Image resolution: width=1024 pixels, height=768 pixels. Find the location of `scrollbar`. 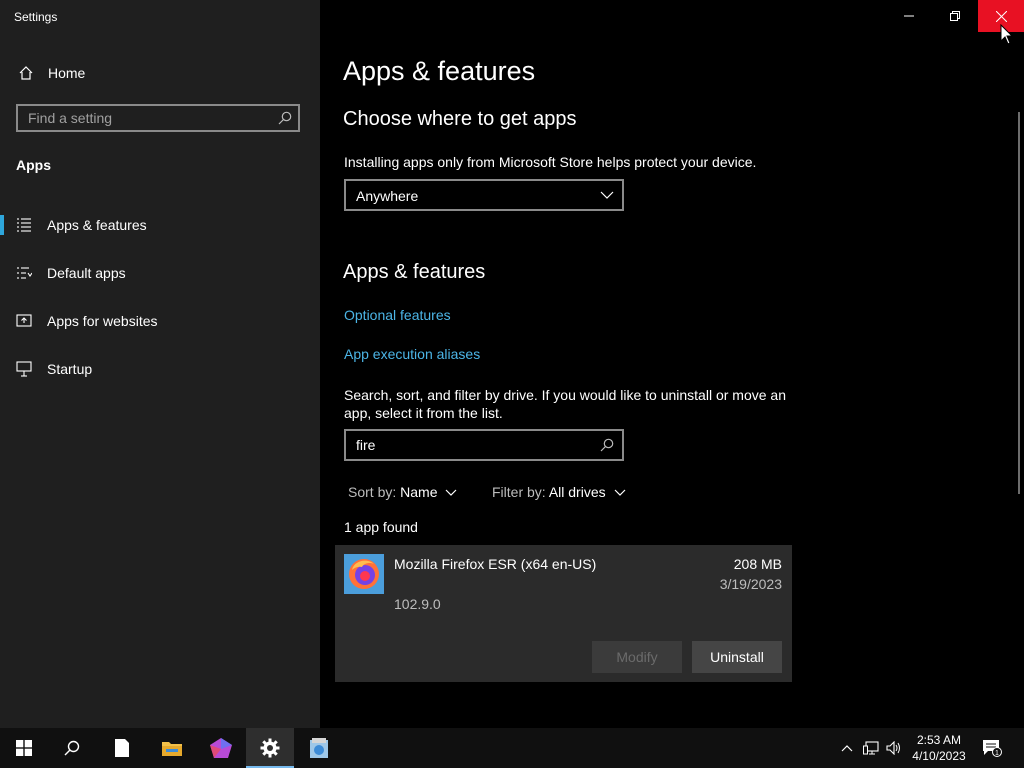

scrollbar is located at coordinates (1019, 303).